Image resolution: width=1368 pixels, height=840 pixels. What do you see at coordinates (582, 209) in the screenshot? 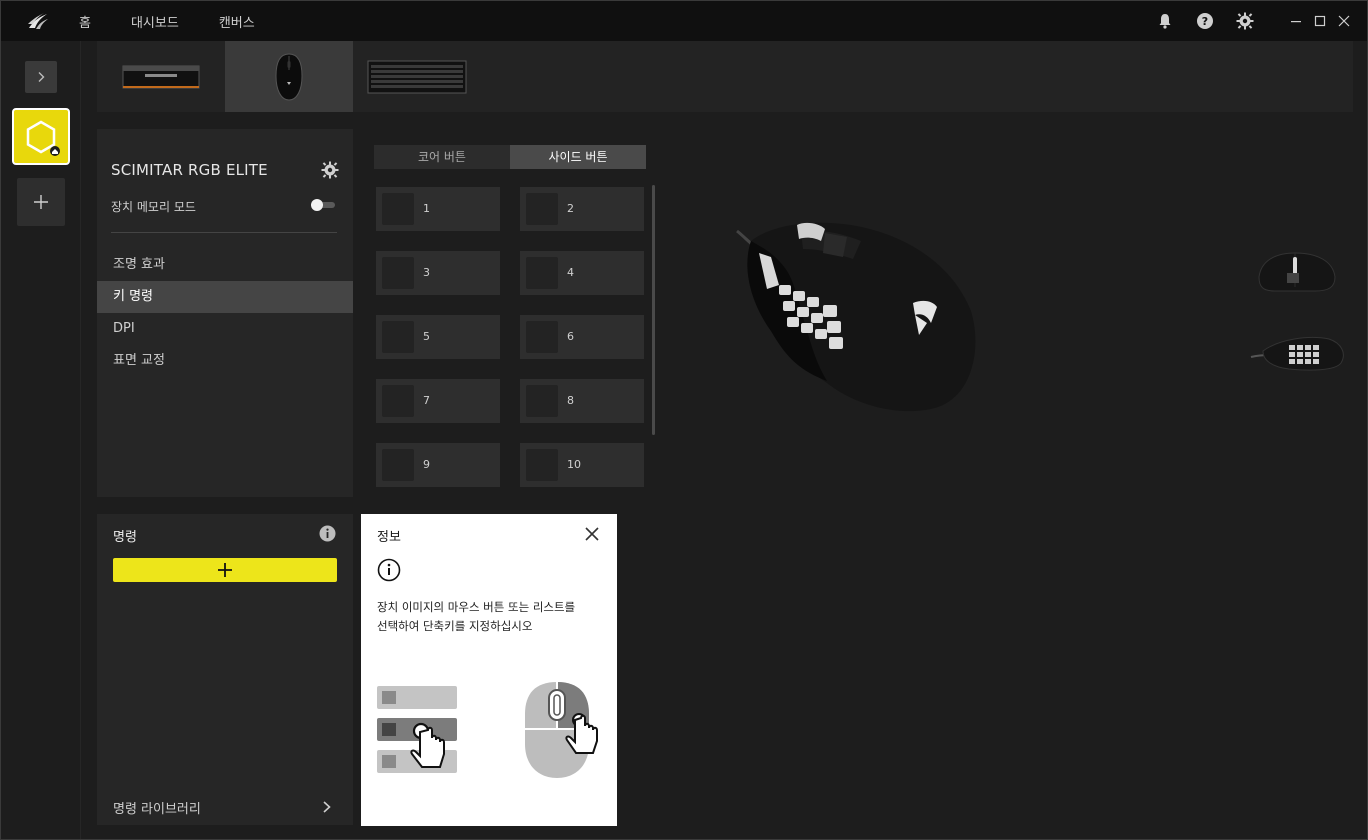
I see `side-button-2: 2` at bounding box center [582, 209].